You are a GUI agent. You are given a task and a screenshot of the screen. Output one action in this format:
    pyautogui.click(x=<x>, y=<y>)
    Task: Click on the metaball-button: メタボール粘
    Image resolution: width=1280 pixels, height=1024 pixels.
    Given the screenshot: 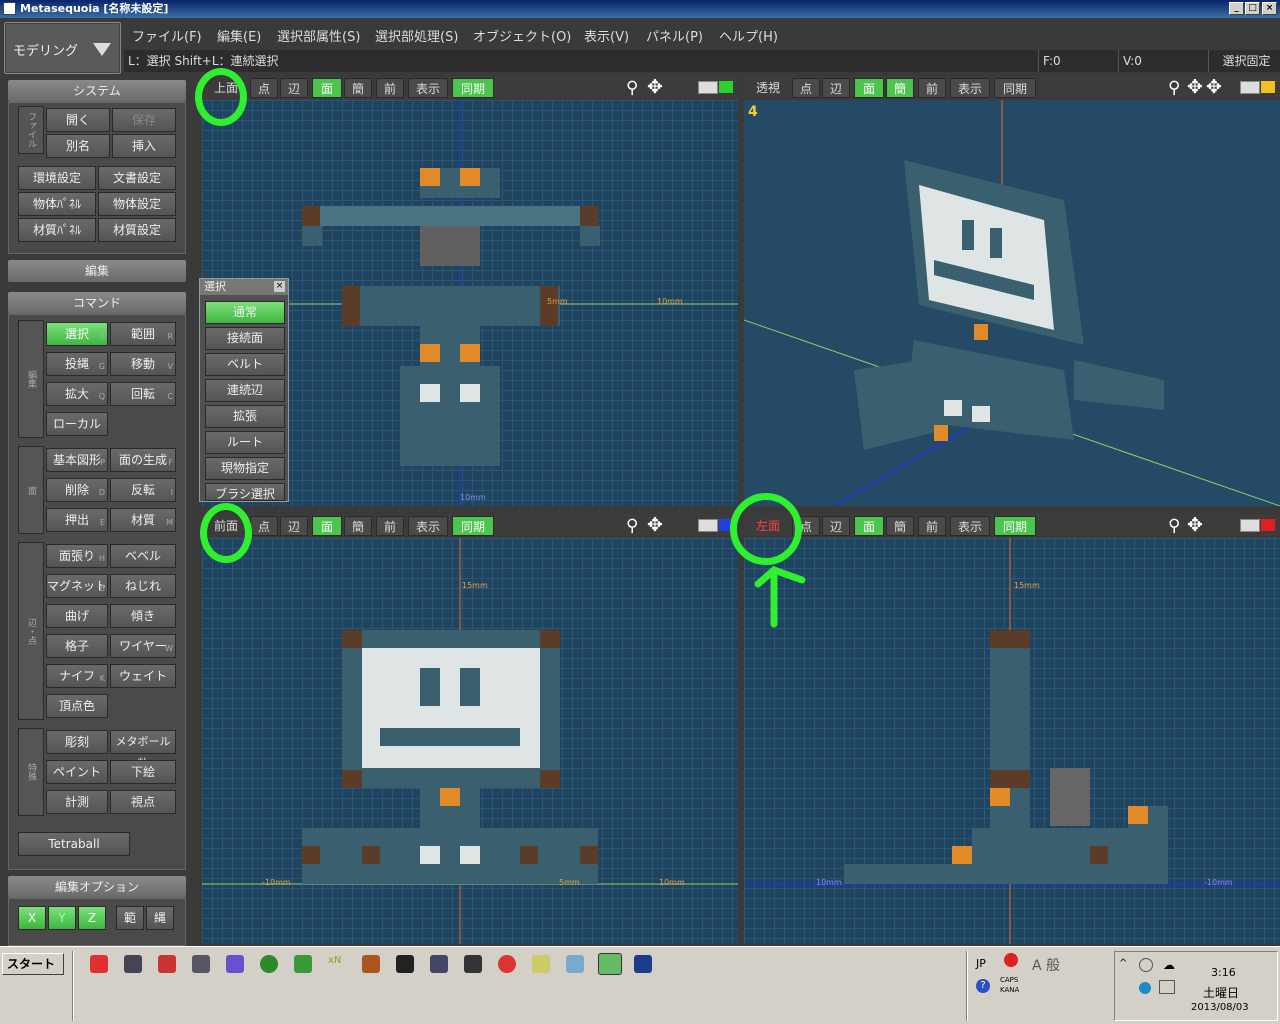 What is the action you would take?
    pyautogui.click(x=143, y=750)
    